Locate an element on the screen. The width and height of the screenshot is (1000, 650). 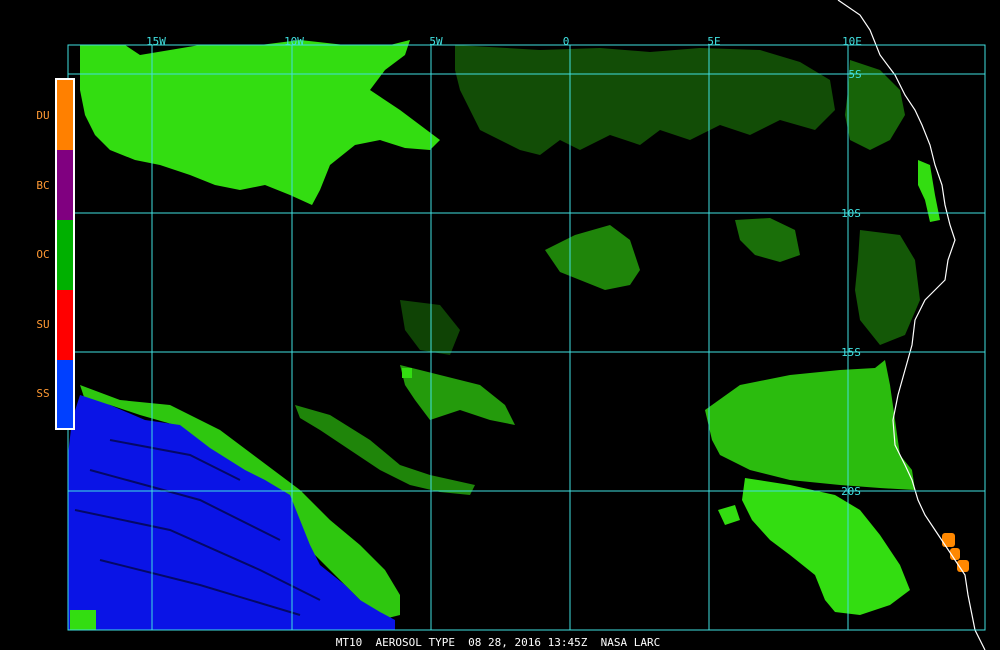
lat-label-15s: 15S is located at coordinates (851, 352).